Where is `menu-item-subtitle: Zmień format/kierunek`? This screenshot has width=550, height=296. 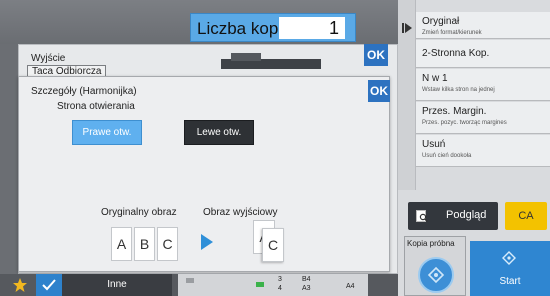 menu-item-subtitle: Zmień format/kierunek is located at coordinates (452, 33).